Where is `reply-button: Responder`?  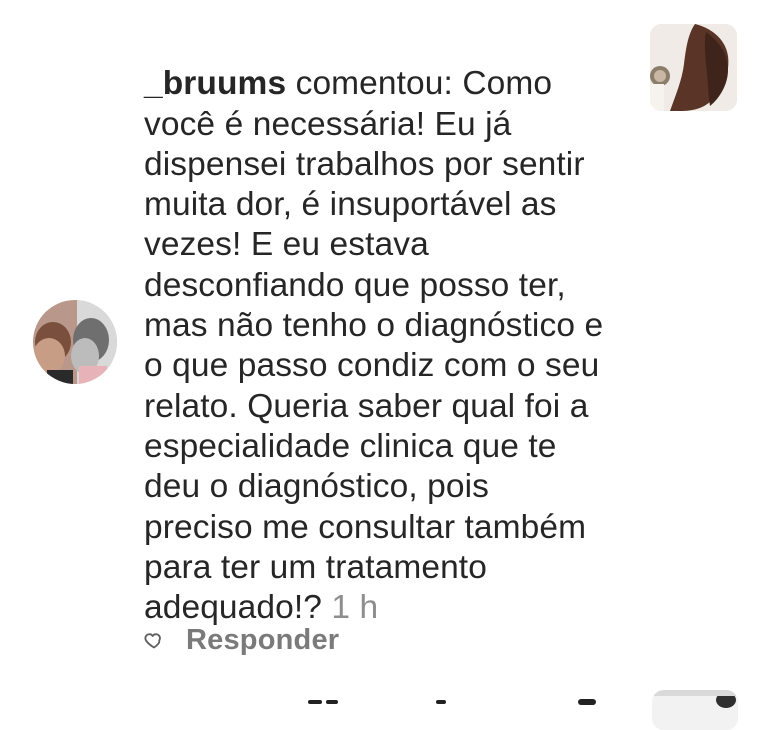
reply-button: Responder is located at coordinates (262, 640).